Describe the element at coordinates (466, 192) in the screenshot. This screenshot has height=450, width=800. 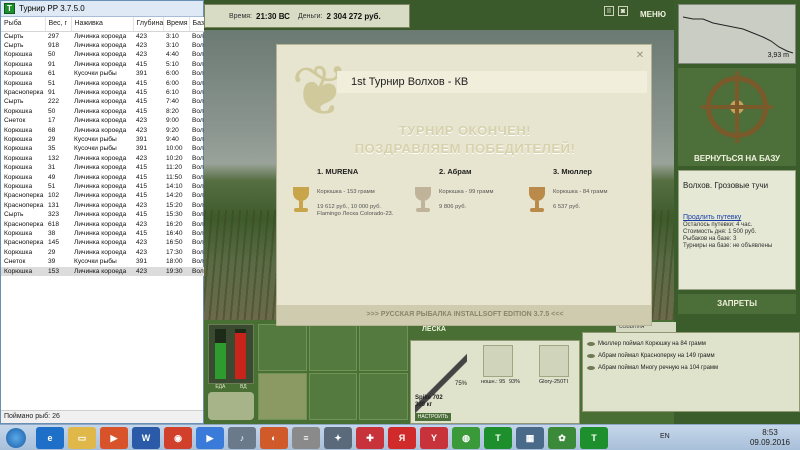
I see `place-fish: Корюшка - 99 грамм` at that location.